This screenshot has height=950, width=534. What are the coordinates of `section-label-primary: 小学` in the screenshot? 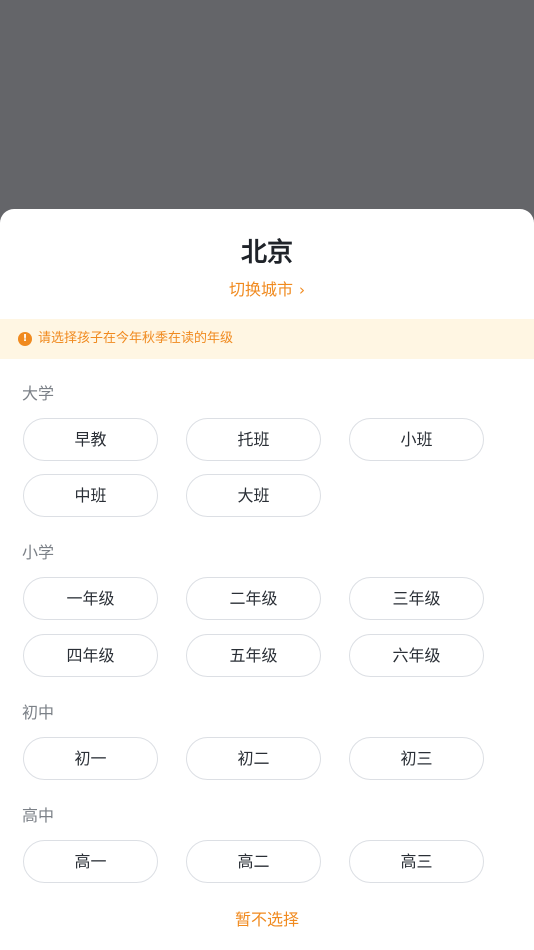 It's located at (38, 552).